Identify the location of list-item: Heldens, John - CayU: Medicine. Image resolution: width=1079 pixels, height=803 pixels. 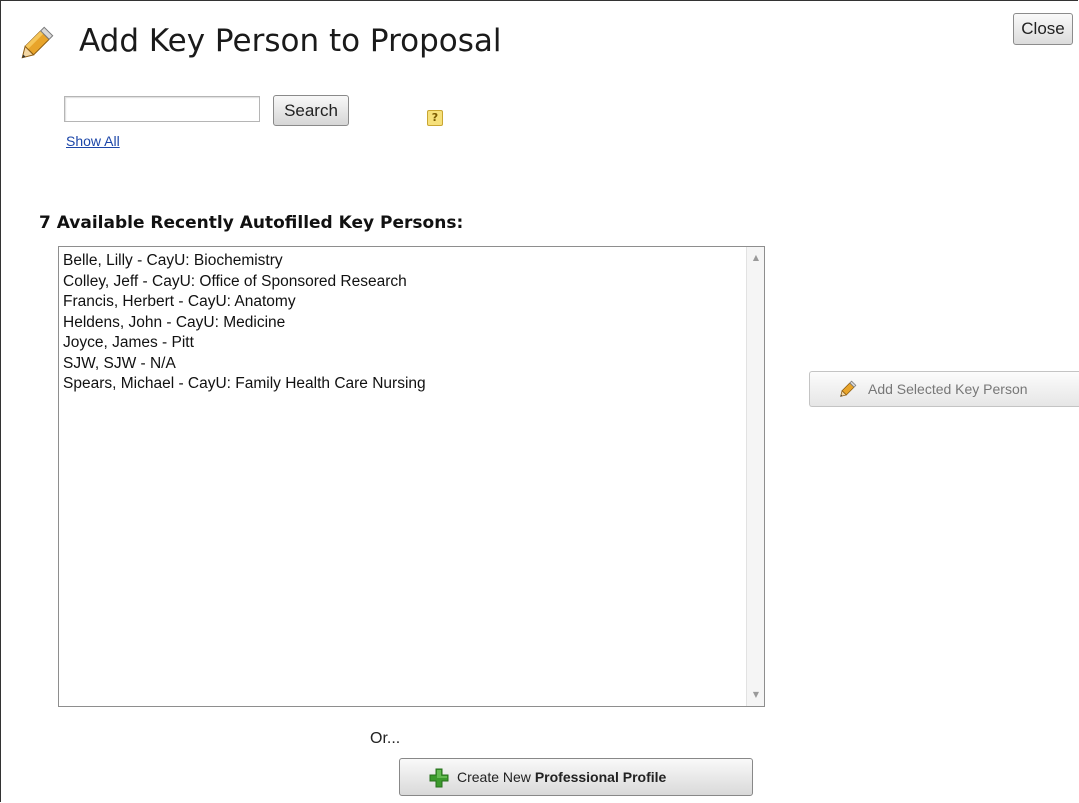
(402, 323).